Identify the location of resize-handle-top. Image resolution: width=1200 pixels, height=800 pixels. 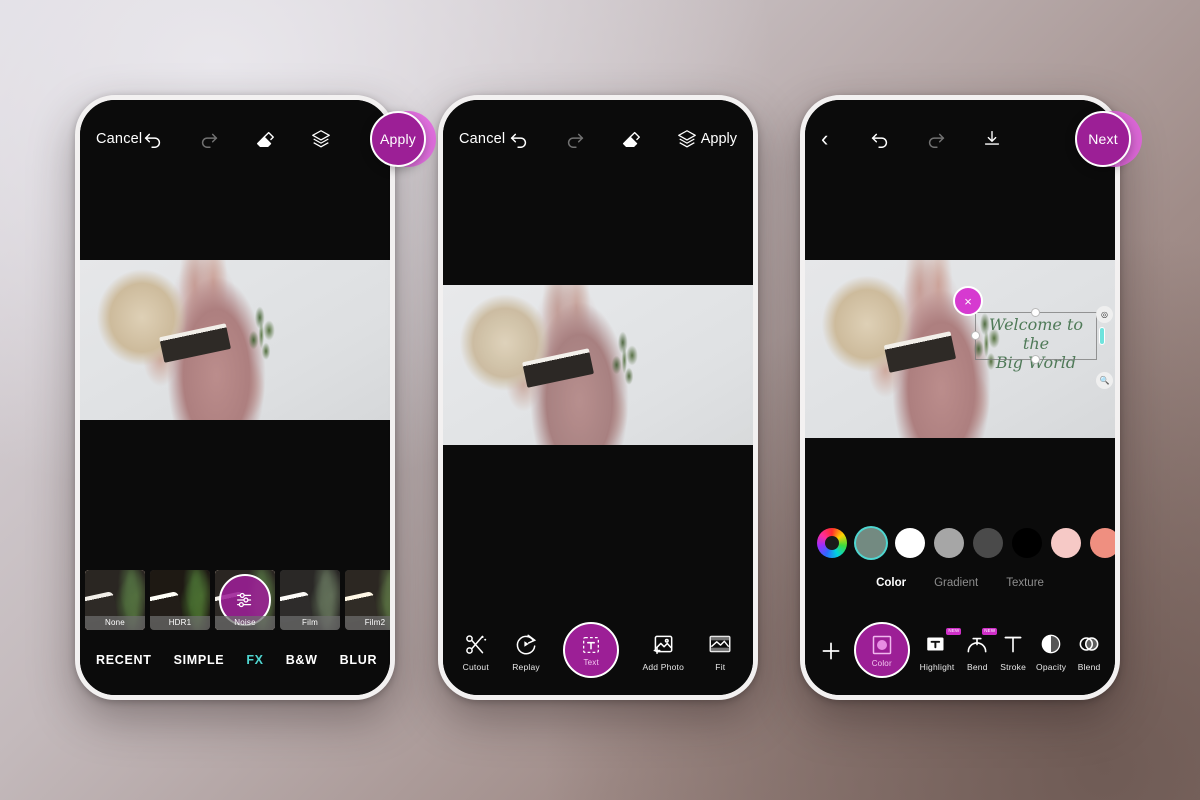
(1035, 312).